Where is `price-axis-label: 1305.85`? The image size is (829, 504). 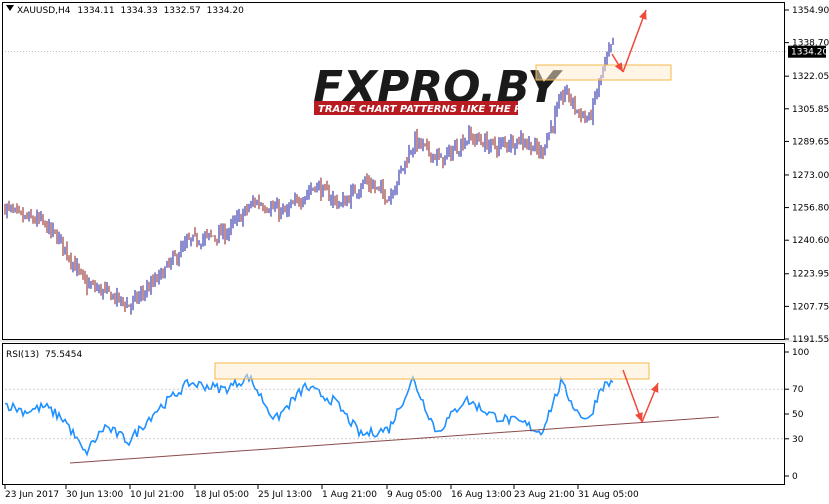
price-axis-label: 1305.85 is located at coordinates (810, 110).